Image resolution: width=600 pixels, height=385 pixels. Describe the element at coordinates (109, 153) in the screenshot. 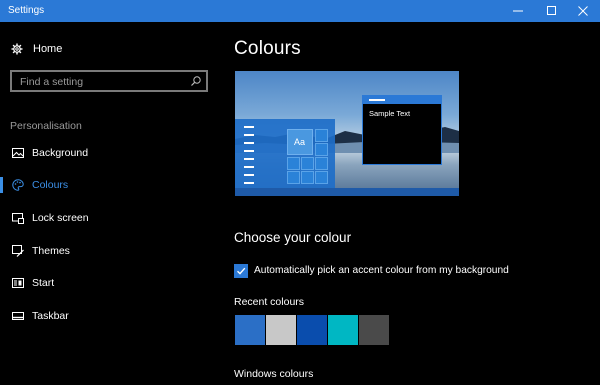

I see `sidebar-item-background: Background` at that location.